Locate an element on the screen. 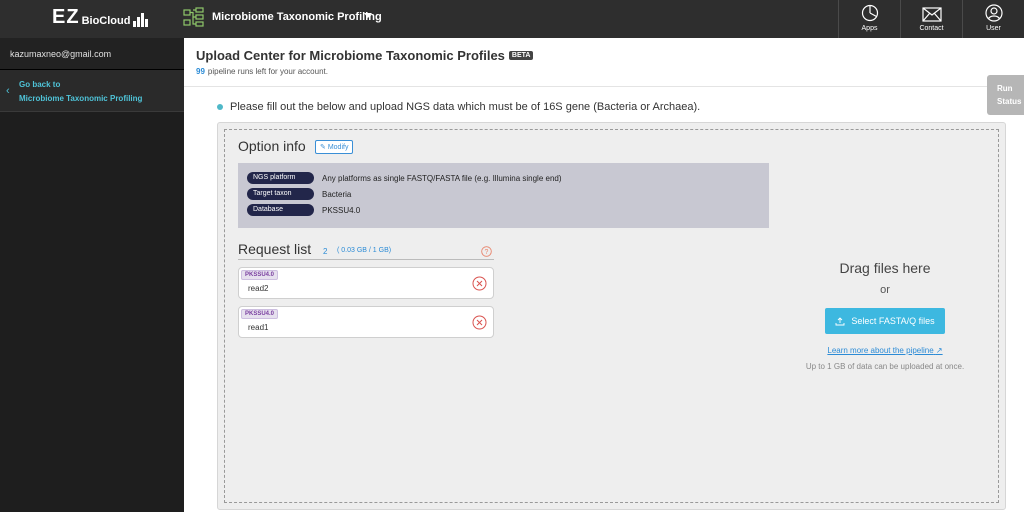 This screenshot has height=512, width=1024. option-value: PKSSU4.0 is located at coordinates (341, 210).